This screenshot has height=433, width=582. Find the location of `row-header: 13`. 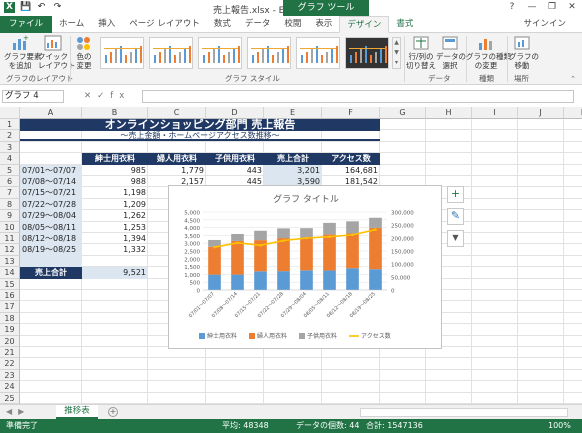

row-header: 13 is located at coordinates (10, 261).